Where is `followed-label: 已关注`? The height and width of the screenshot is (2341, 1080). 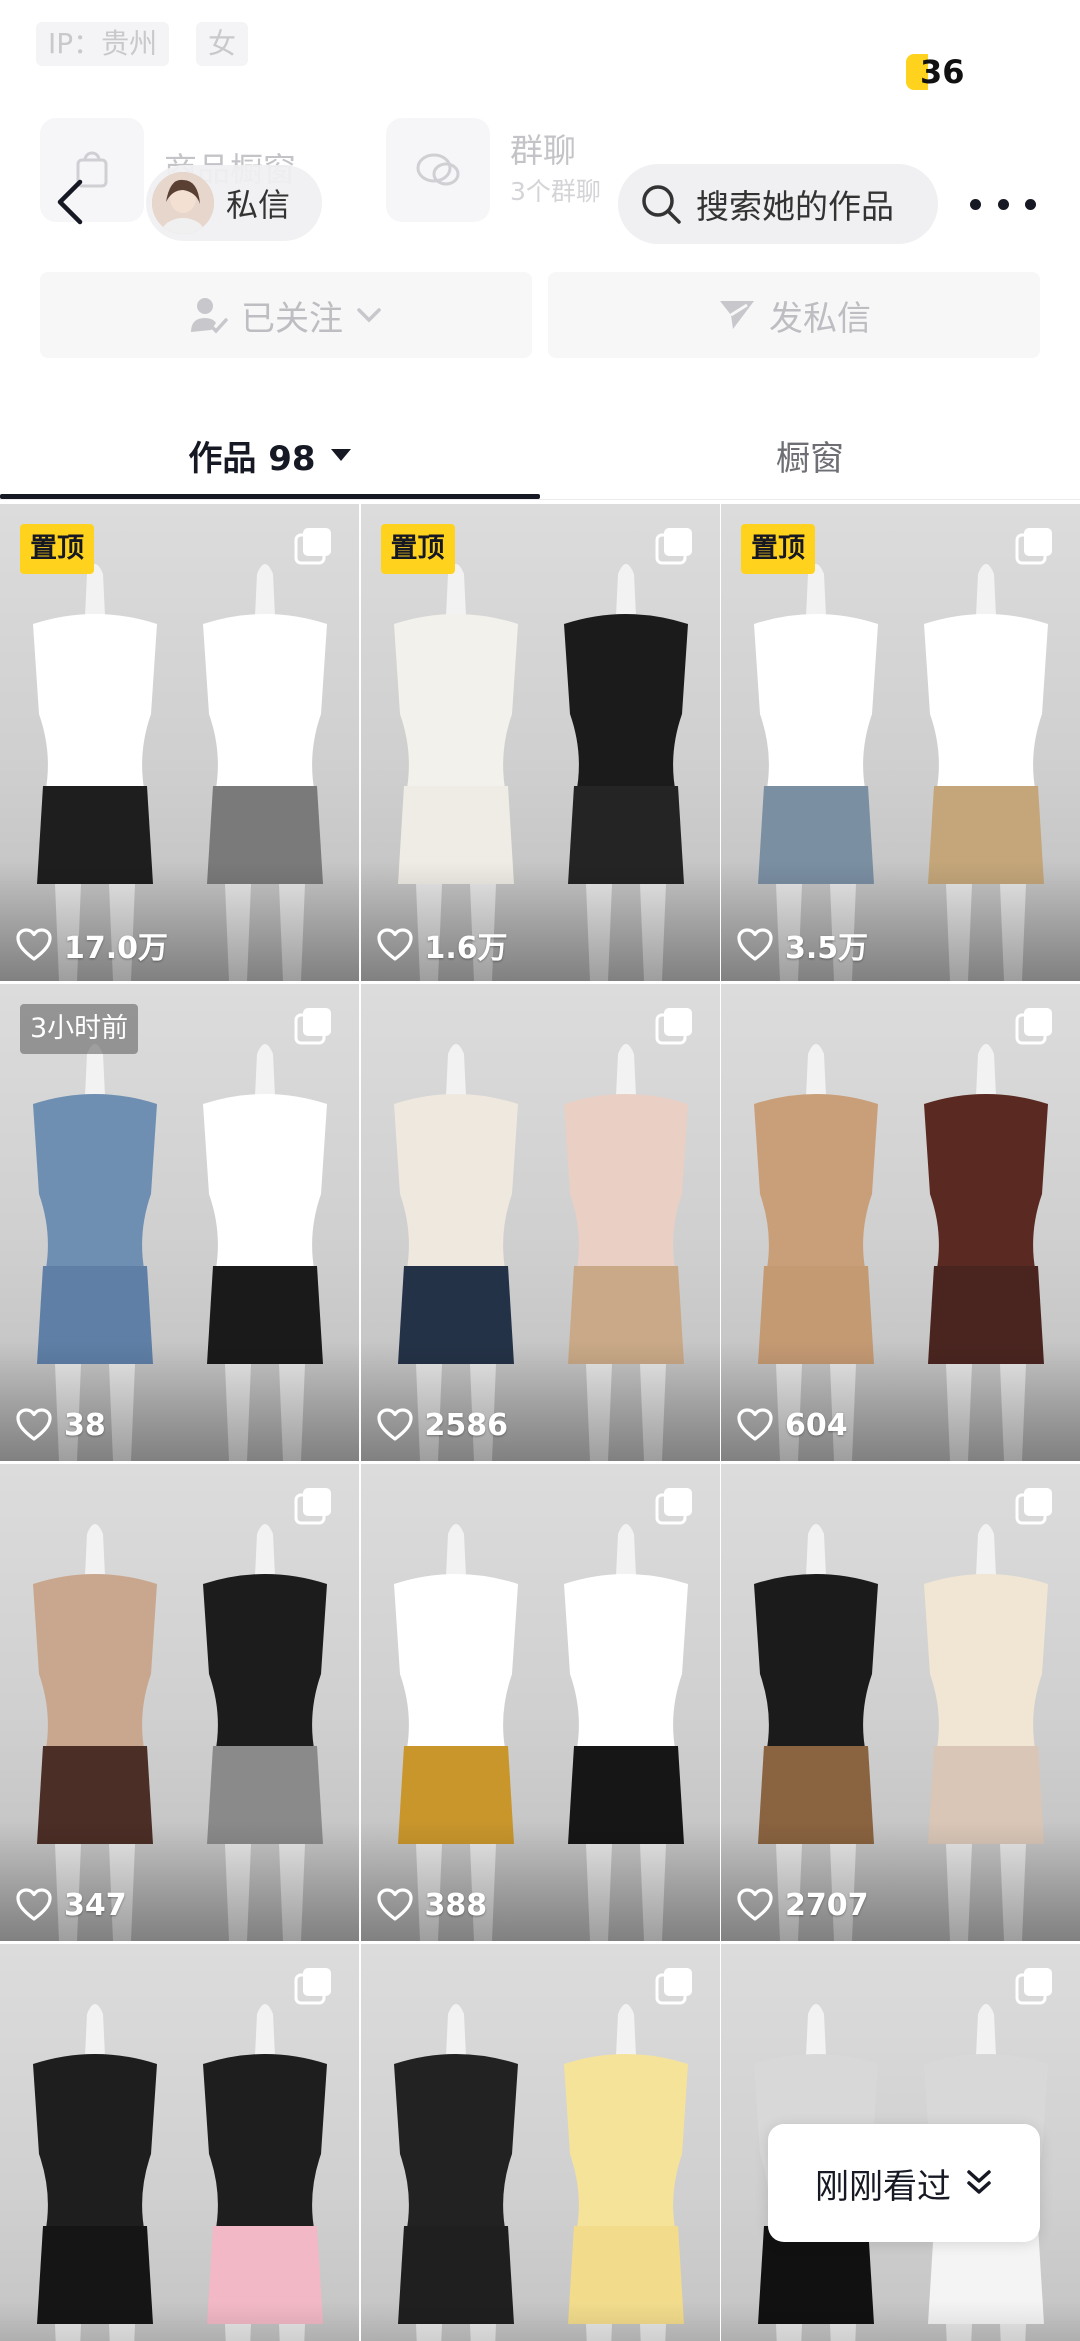 followed-label: 已关注 is located at coordinates (292, 318).